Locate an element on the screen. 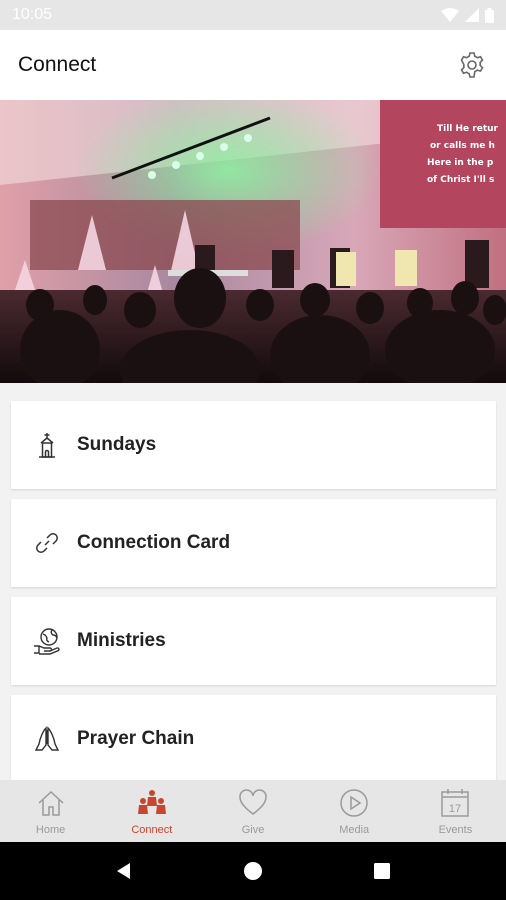 The height and width of the screenshot is (900, 506). praying-hands-icon is located at coordinates (47, 739).